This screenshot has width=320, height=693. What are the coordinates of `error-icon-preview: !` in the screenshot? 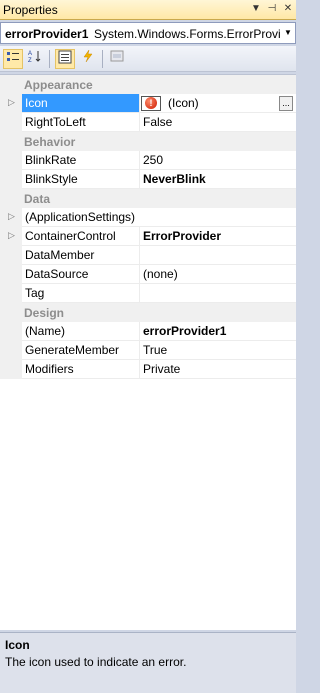 It's located at (151, 103).